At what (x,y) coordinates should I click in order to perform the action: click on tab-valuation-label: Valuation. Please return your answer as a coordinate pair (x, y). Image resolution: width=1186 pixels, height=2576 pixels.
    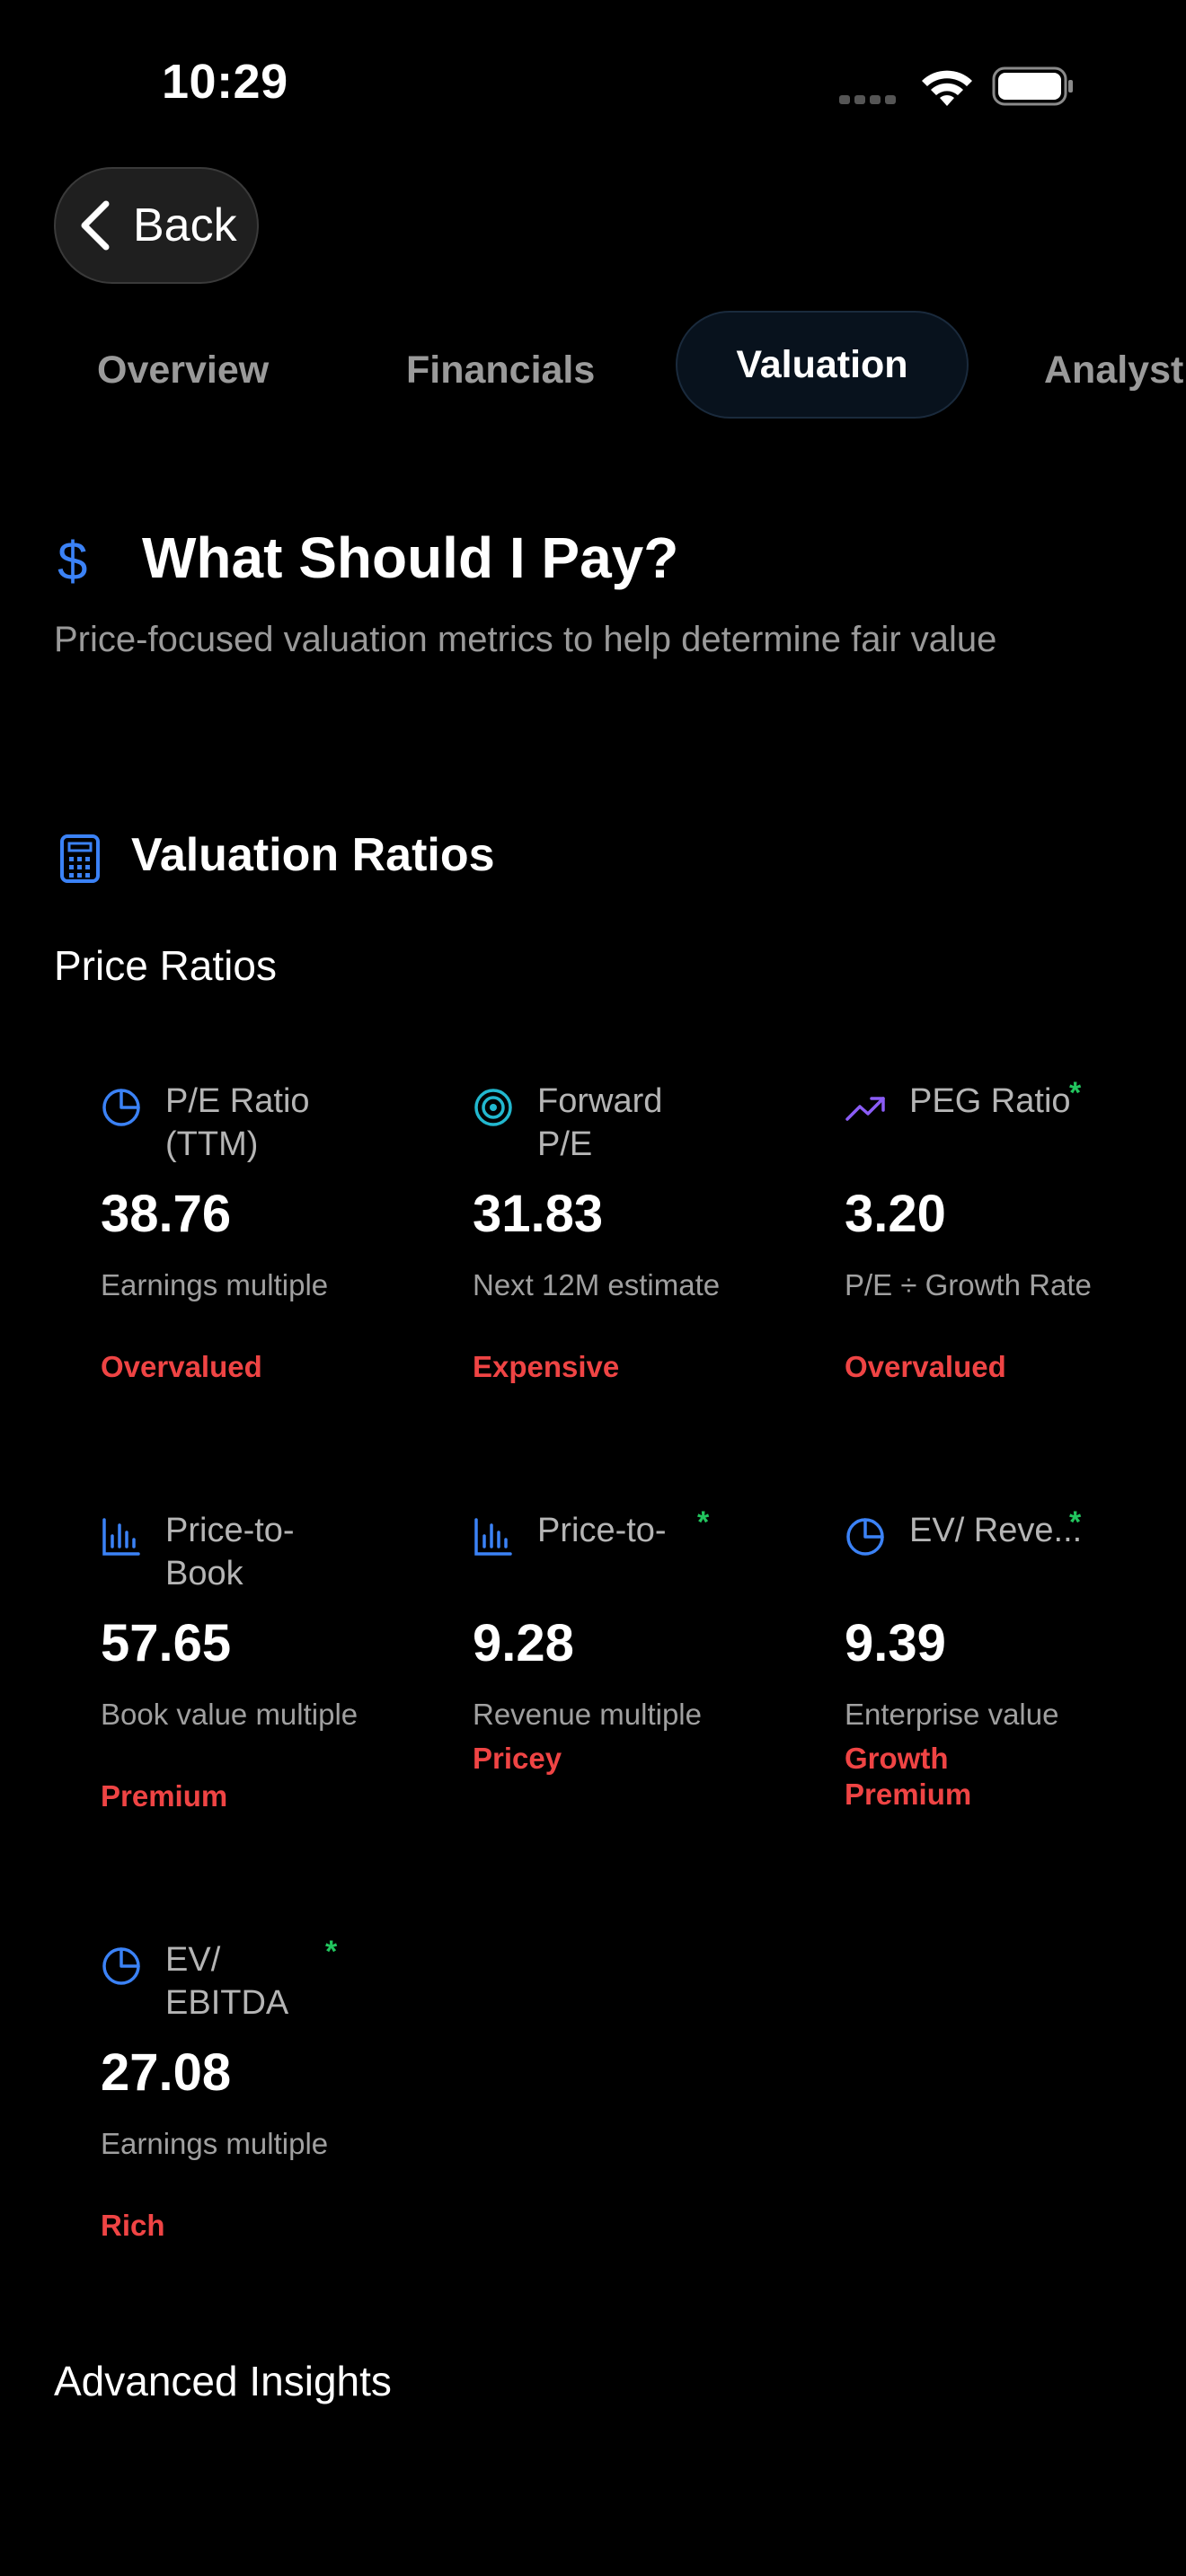
    Looking at the image, I should click on (822, 364).